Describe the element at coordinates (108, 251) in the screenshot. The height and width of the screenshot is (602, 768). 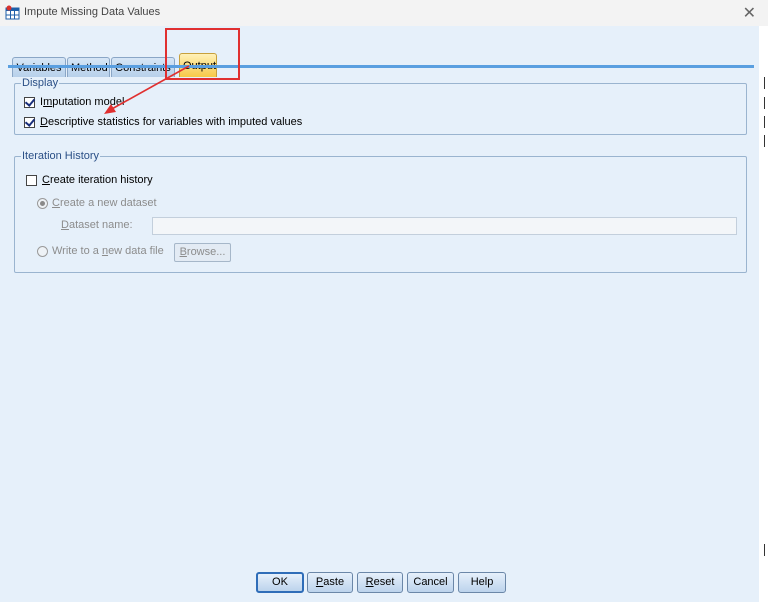
I see `write-file-label: Write to a new data file` at that location.